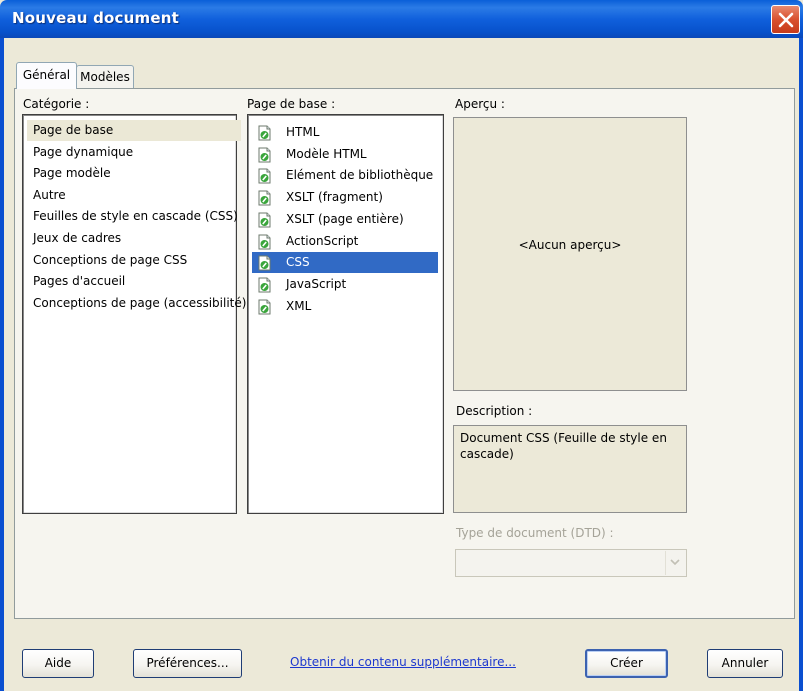 This screenshot has height=691, width=803. I want to click on doctype-label: Type de document (DTD) :, so click(535, 533).